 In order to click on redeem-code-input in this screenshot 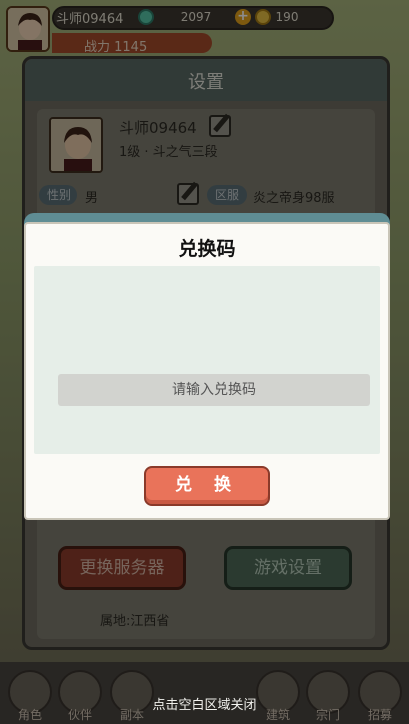, I will do `click(214, 390)`.